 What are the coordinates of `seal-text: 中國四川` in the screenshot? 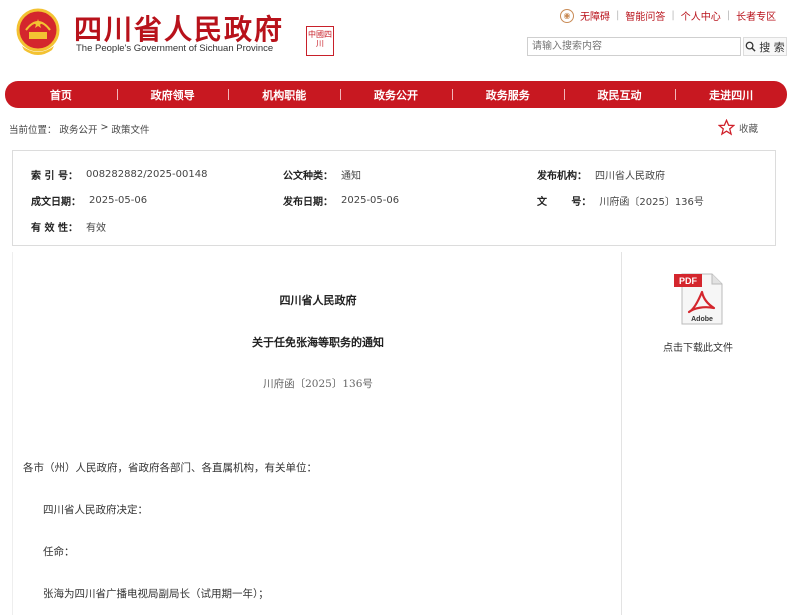 It's located at (320, 39).